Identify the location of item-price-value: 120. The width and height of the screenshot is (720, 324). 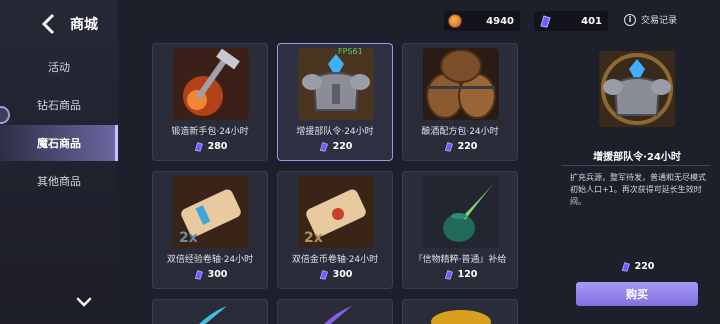
(467, 274).